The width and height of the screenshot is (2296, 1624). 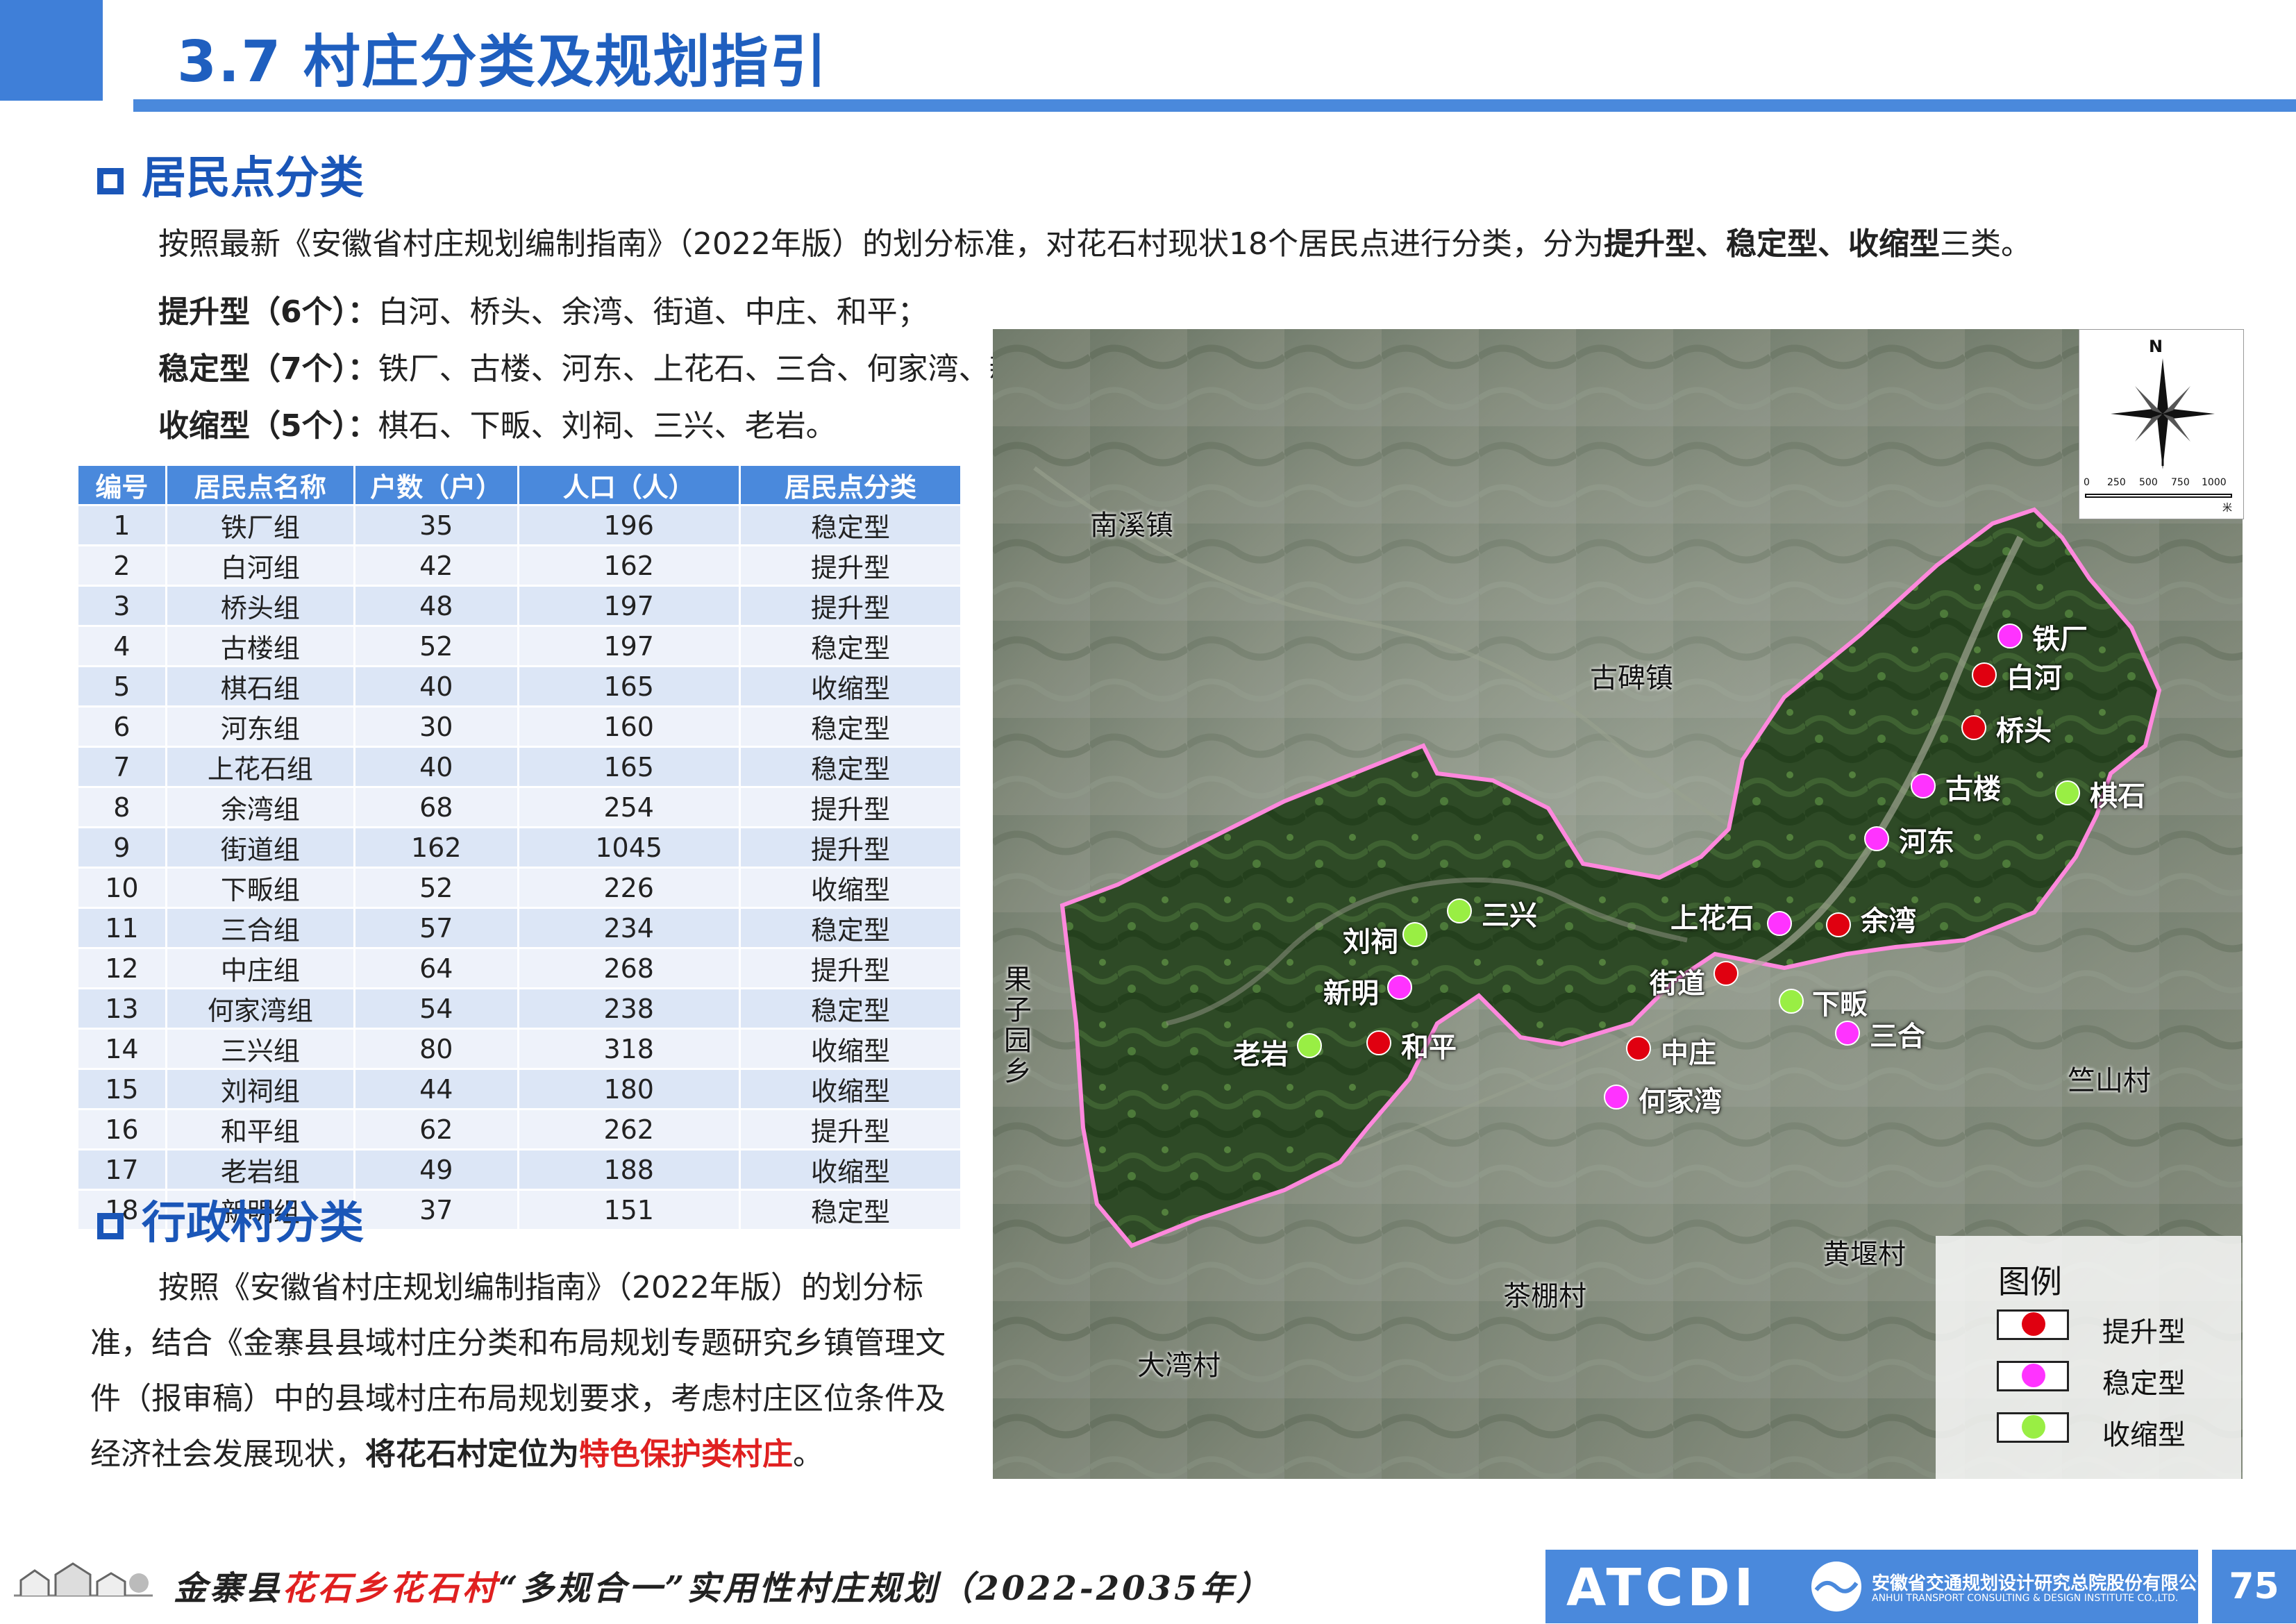 I want to click on table-cell: 52, so click(x=436, y=888).